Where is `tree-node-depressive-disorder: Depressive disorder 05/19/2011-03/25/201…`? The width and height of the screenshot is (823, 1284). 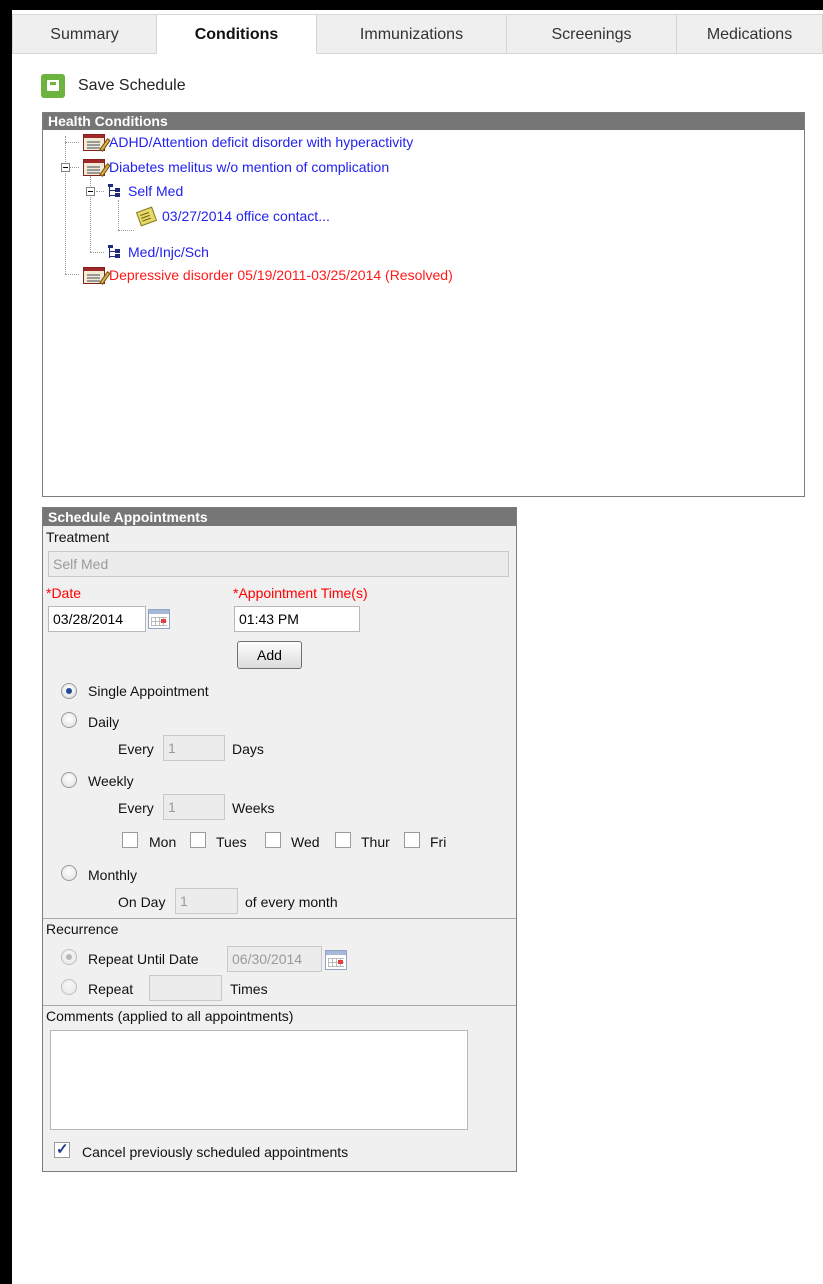 tree-node-depressive-disorder: Depressive disorder 05/19/2011-03/25/201… is located at coordinates (267, 275).